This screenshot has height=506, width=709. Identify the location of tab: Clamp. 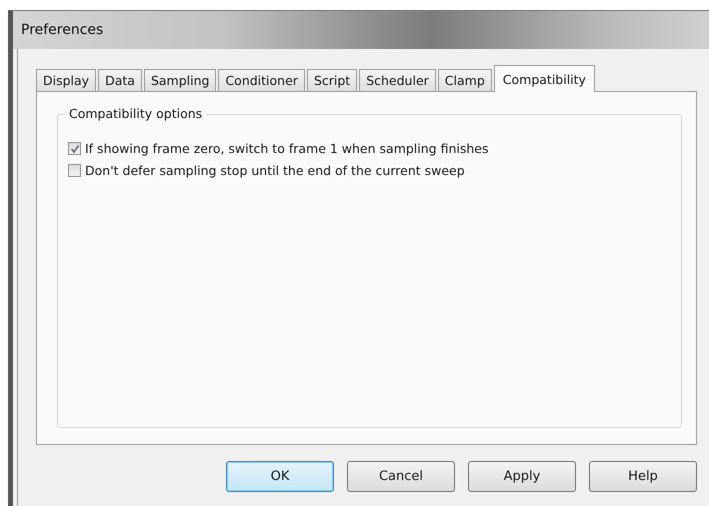
(465, 80).